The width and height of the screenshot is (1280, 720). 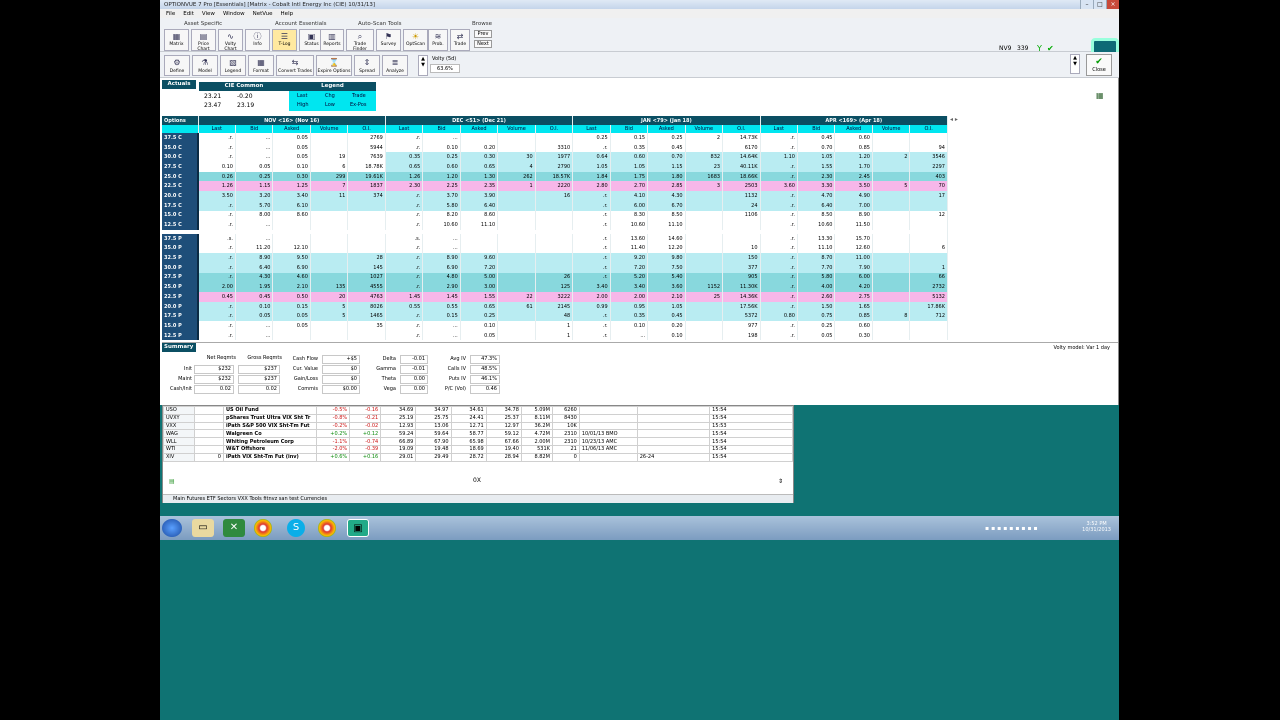 What do you see at coordinates (479, 157) in the screenshot?
I see `option-cell: 0.30` at bounding box center [479, 157].